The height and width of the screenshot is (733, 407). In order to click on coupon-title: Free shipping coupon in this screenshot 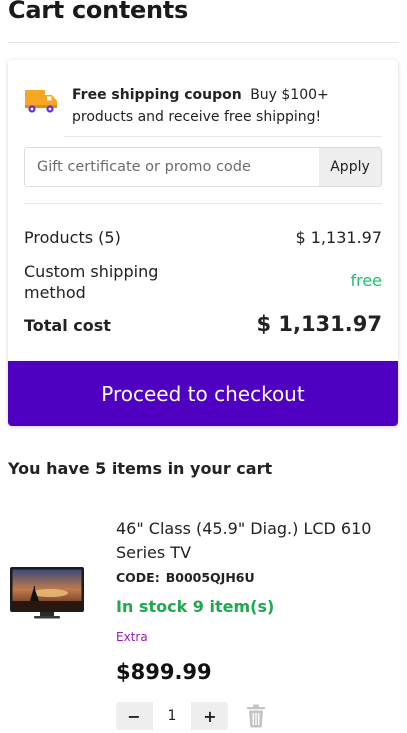, I will do `click(157, 95)`.